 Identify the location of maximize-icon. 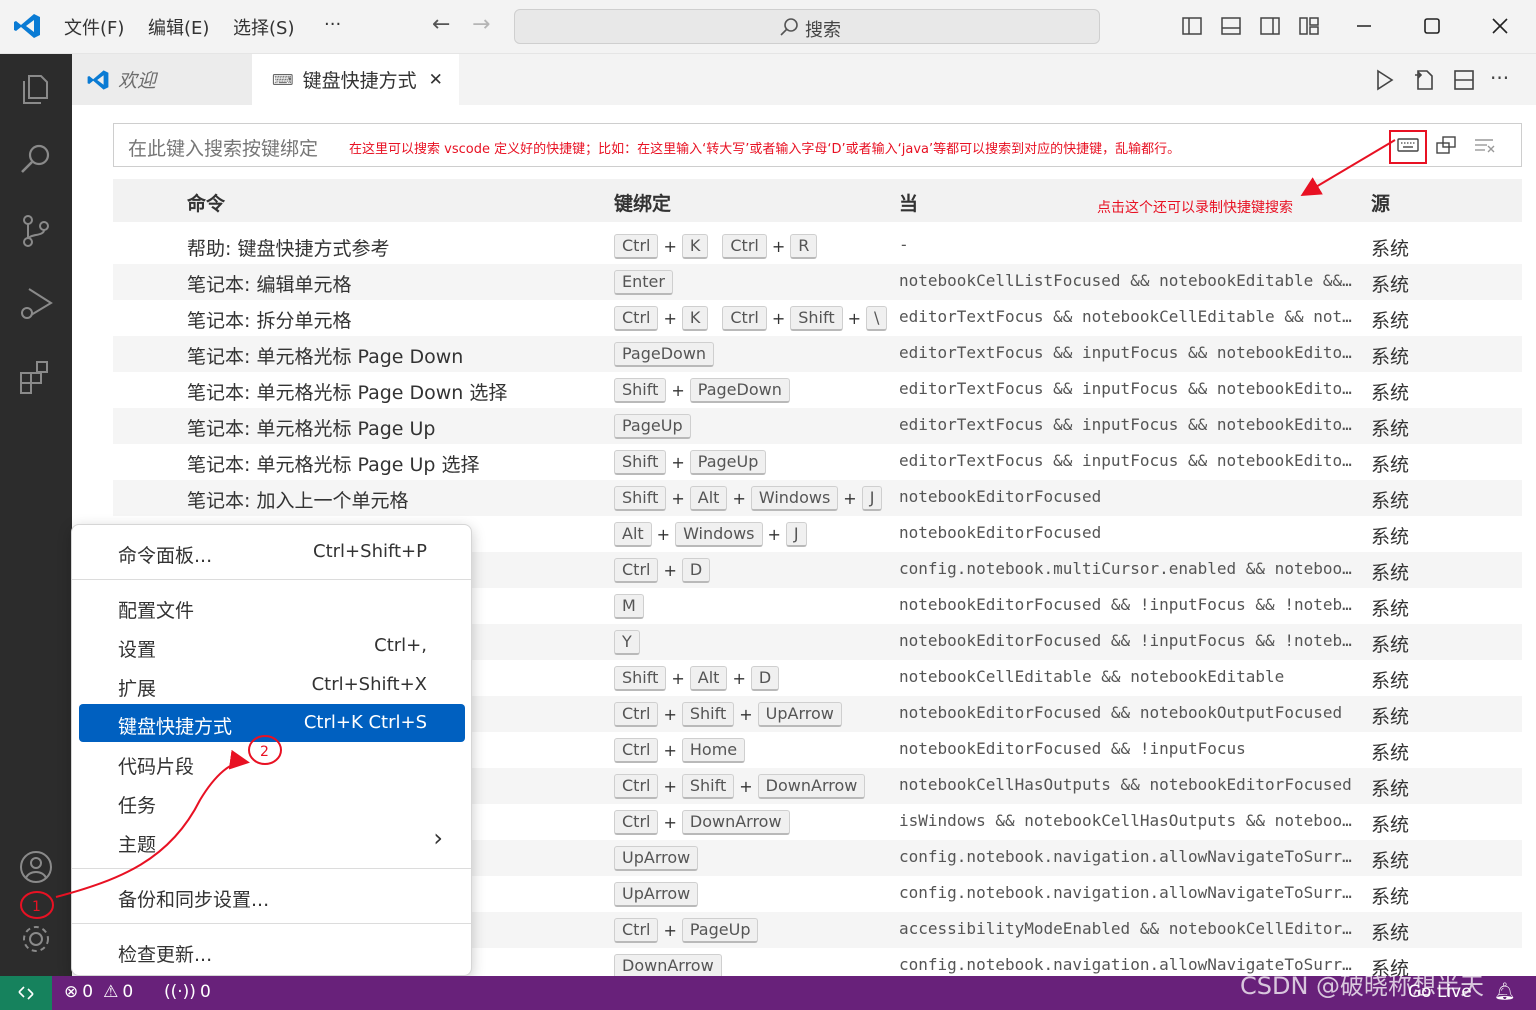
(1432, 26).